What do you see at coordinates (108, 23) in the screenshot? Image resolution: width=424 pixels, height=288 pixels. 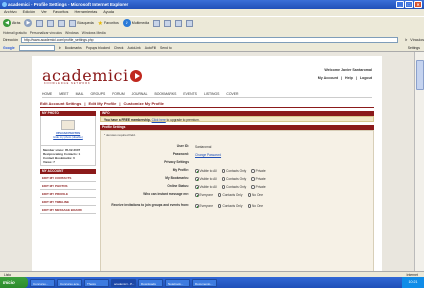 I see `favorites-button: ★ Favoritos` at bounding box center [108, 23].